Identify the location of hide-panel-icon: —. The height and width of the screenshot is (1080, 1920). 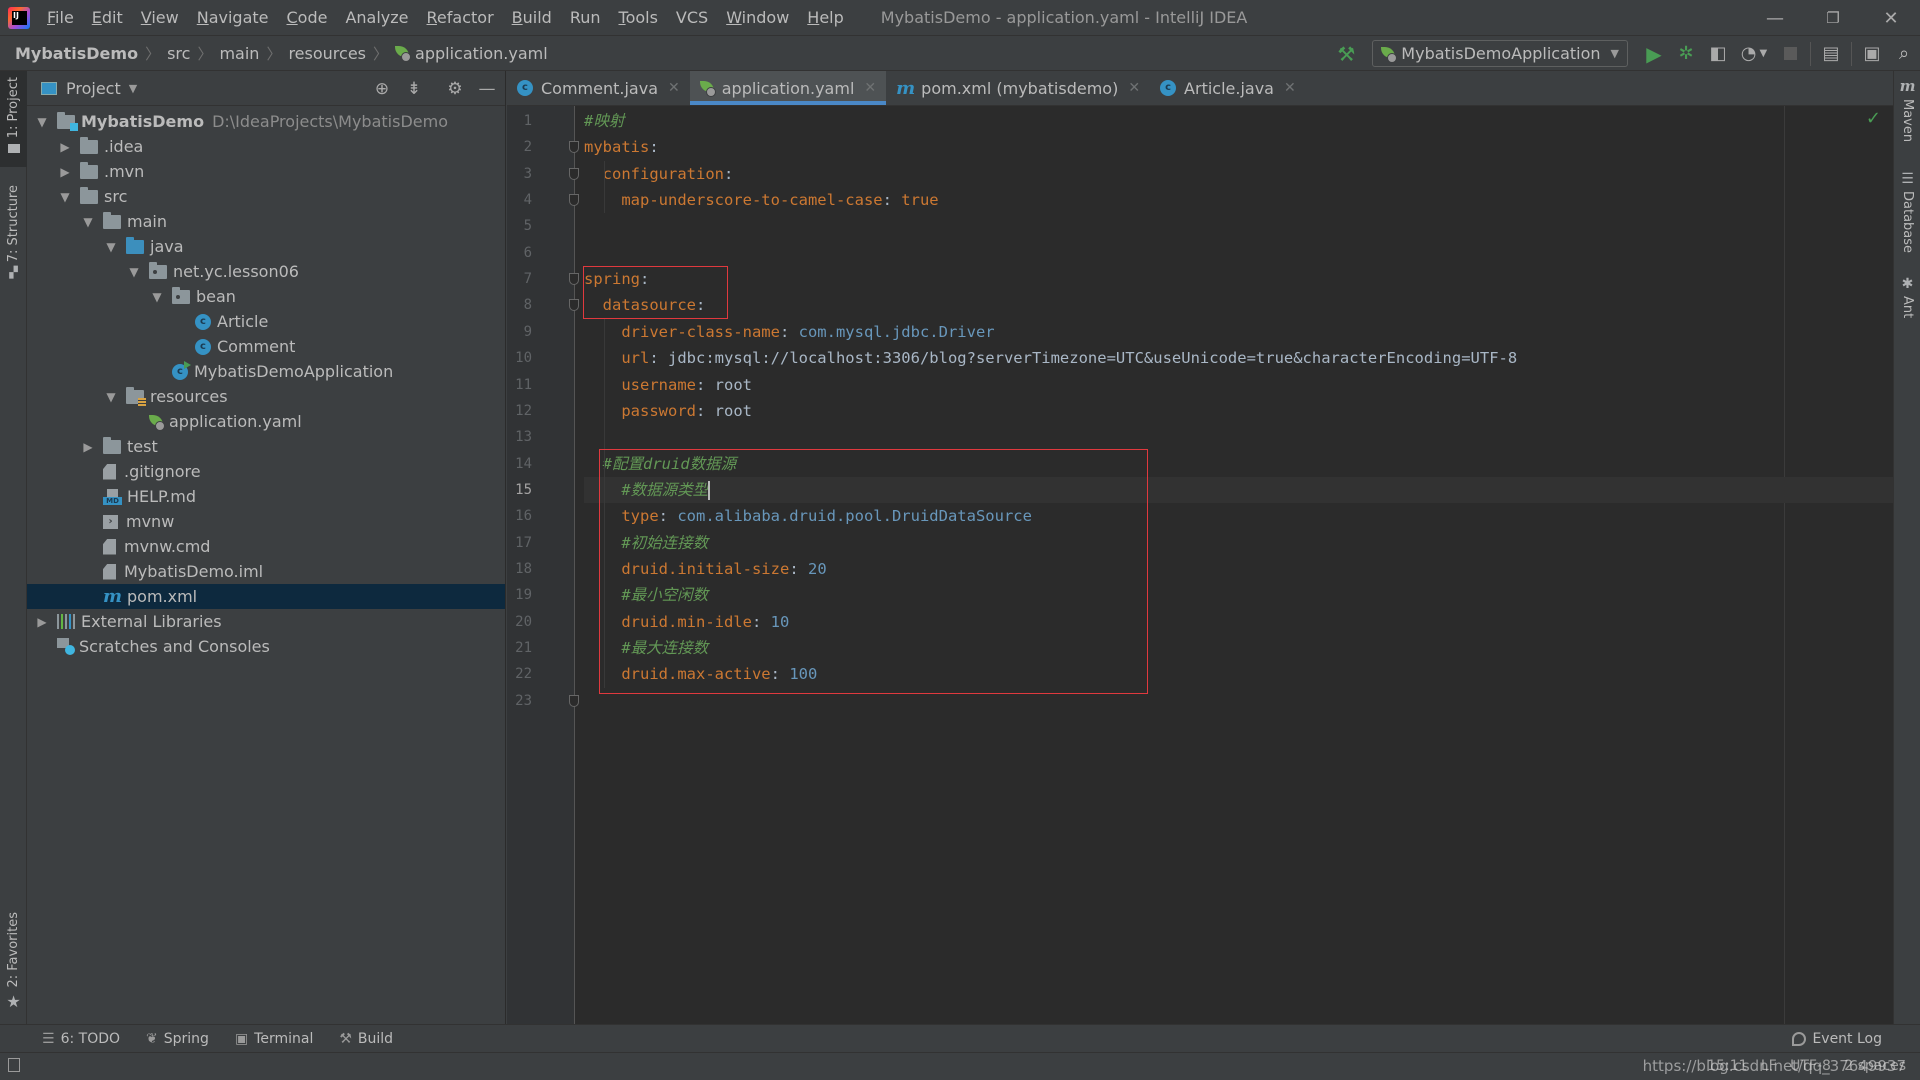
(487, 88).